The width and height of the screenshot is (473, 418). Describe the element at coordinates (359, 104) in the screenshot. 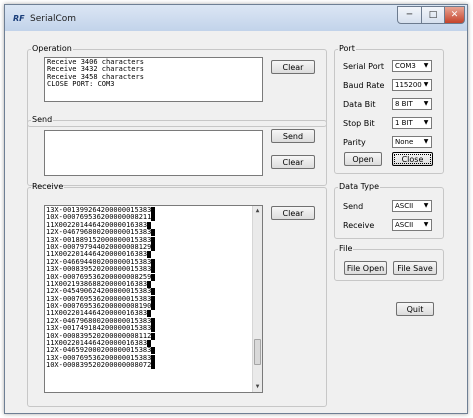

I see `data-bit-label: Data Bit` at that location.